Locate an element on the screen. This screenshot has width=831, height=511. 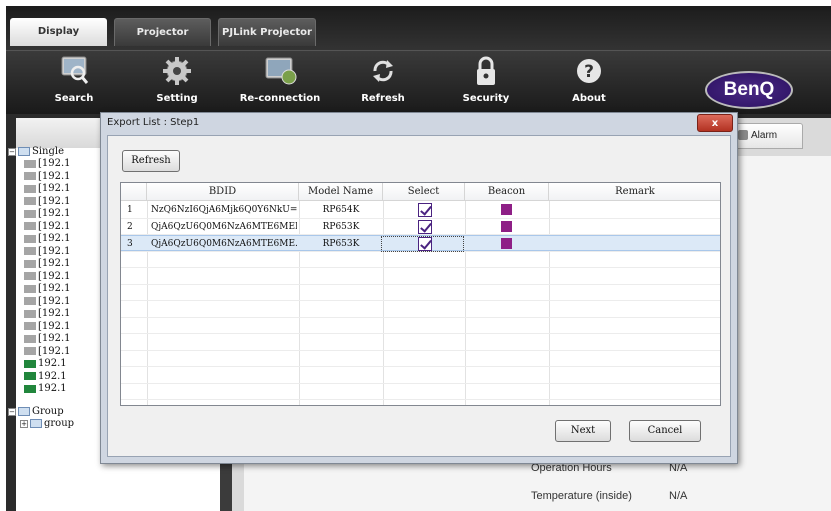
table-row: 1 NzQ6NzI6QjA6Mjk6Q0Y6NkU= RP654K is located at coordinates (420, 210).